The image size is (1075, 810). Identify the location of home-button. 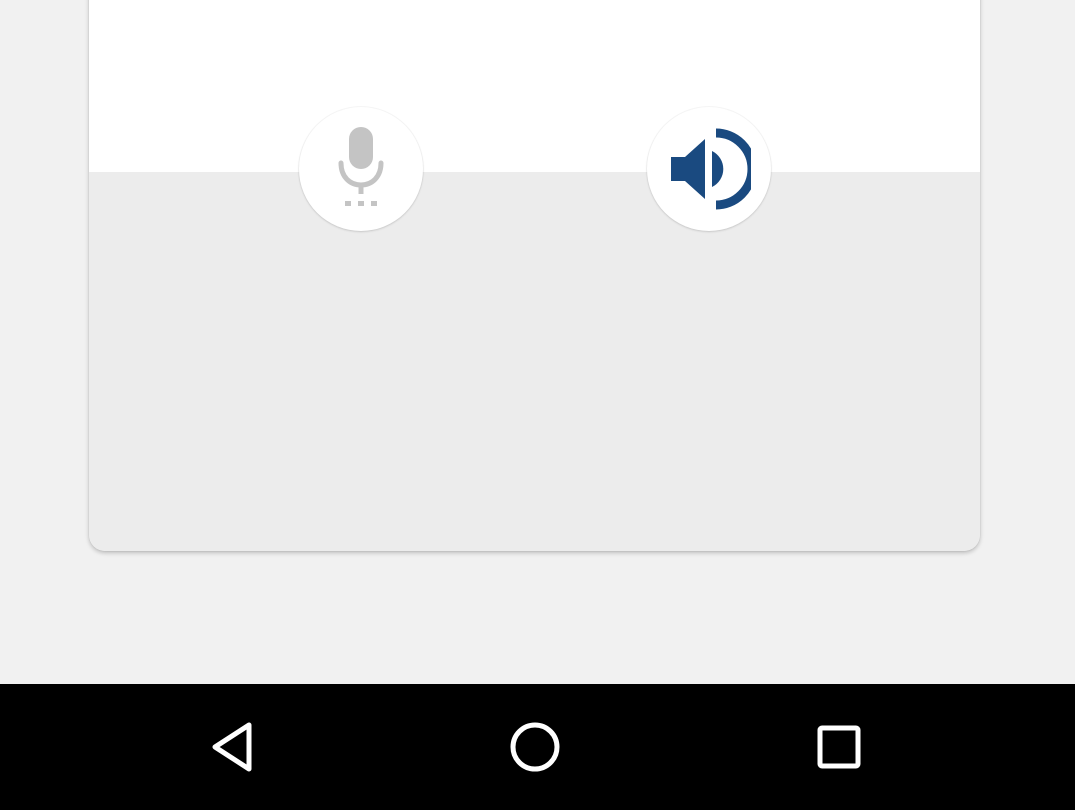
(535, 747).